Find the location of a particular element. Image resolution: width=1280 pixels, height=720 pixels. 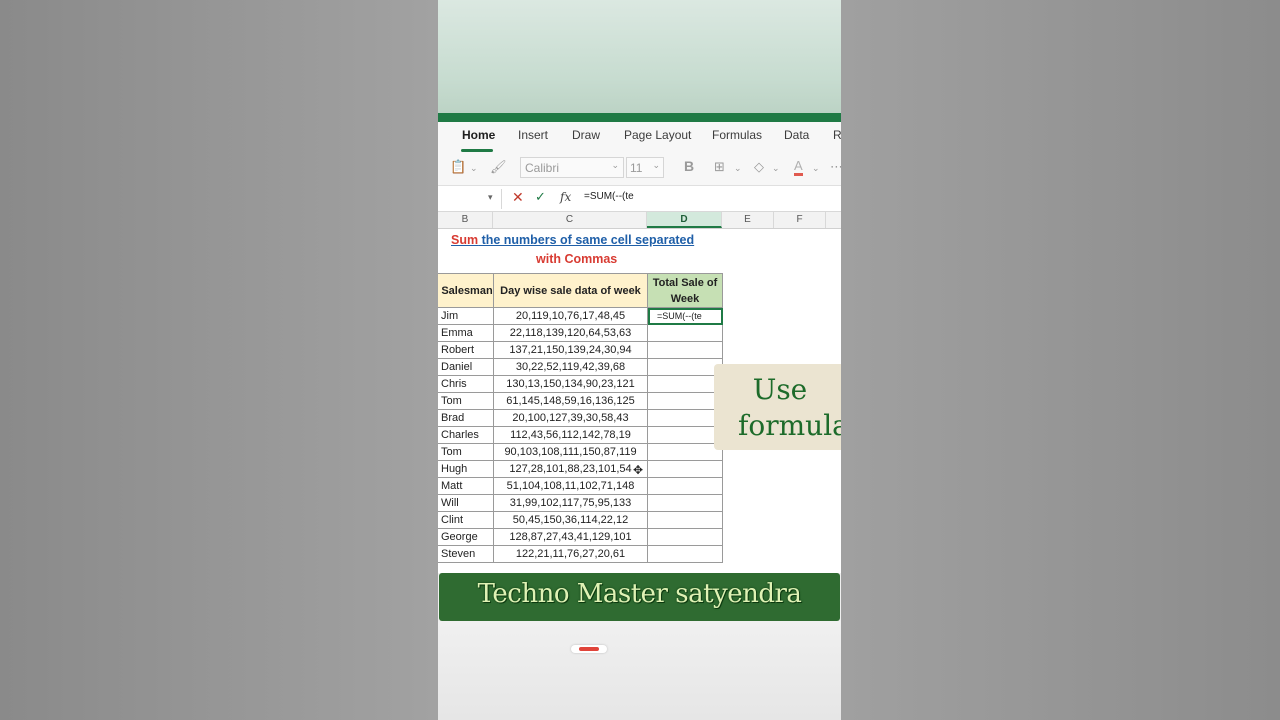

table-row: Tom 61,145,148,59,16,136,125 is located at coordinates (580, 401).